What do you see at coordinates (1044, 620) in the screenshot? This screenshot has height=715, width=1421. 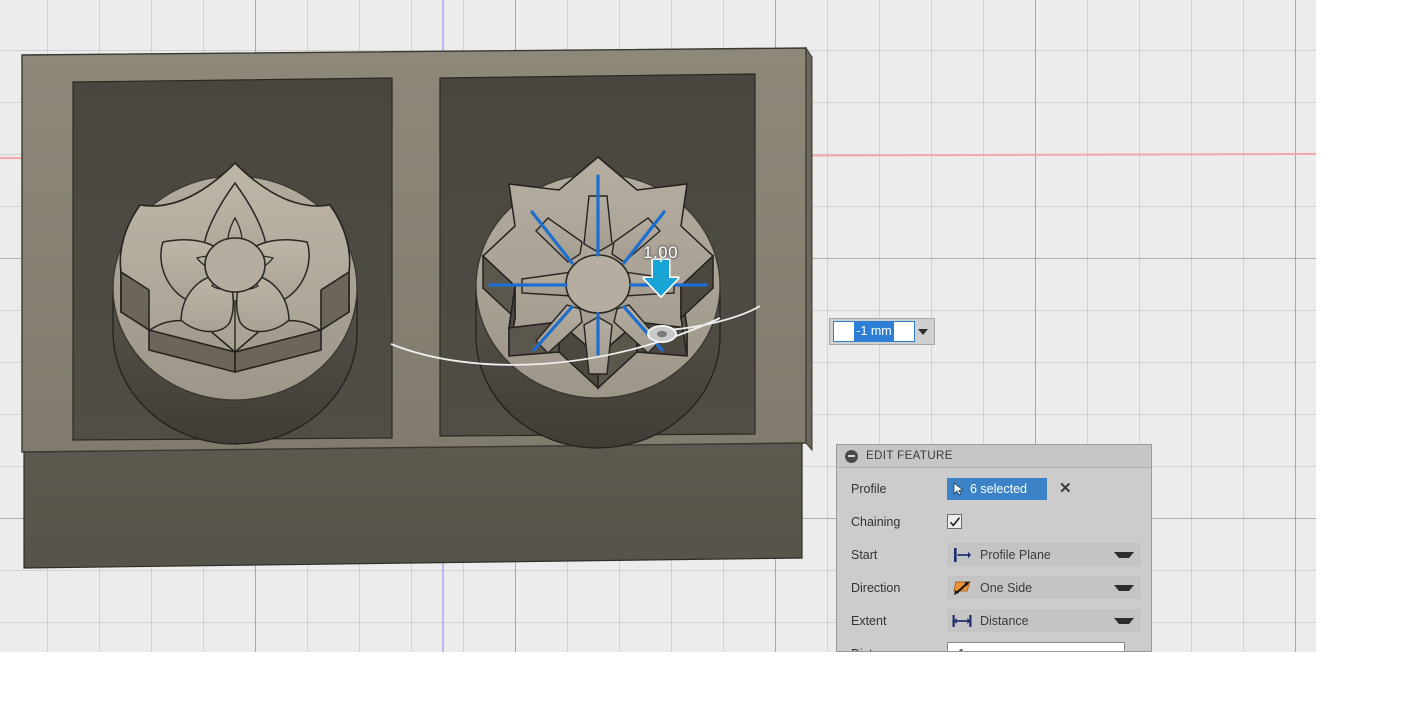 I see `extent-dropdown: Distance` at bounding box center [1044, 620].